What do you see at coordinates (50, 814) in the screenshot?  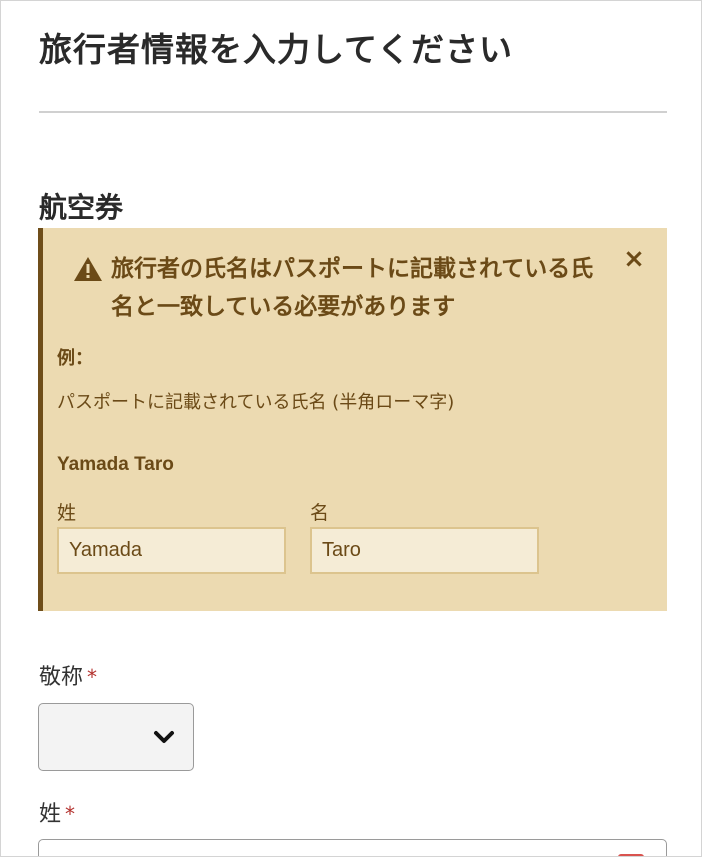 I see `surname-field-label-text: 姓` at bounding box center [50, 814].